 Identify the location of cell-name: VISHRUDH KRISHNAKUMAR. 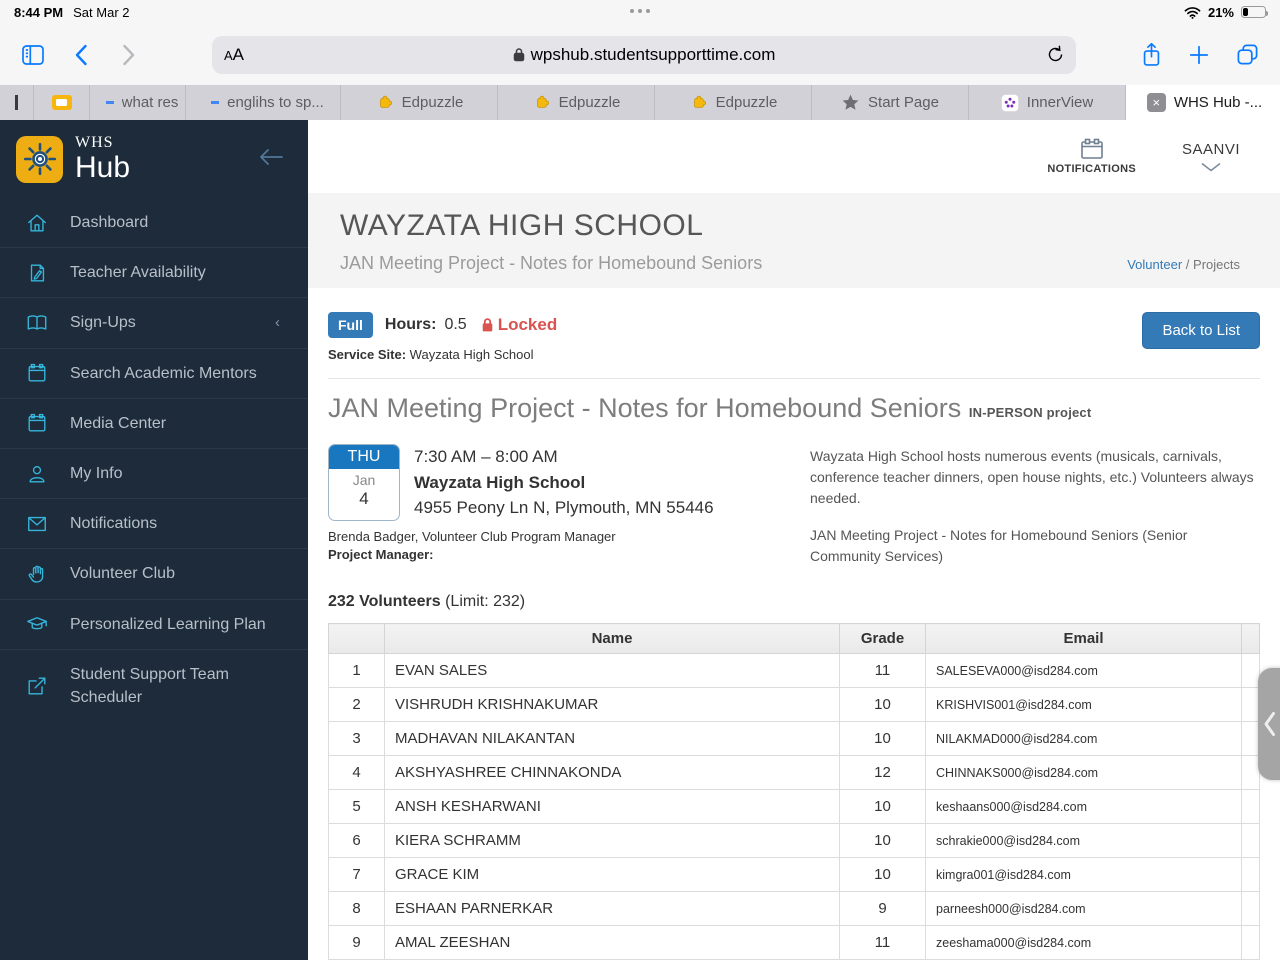
(612, 704).